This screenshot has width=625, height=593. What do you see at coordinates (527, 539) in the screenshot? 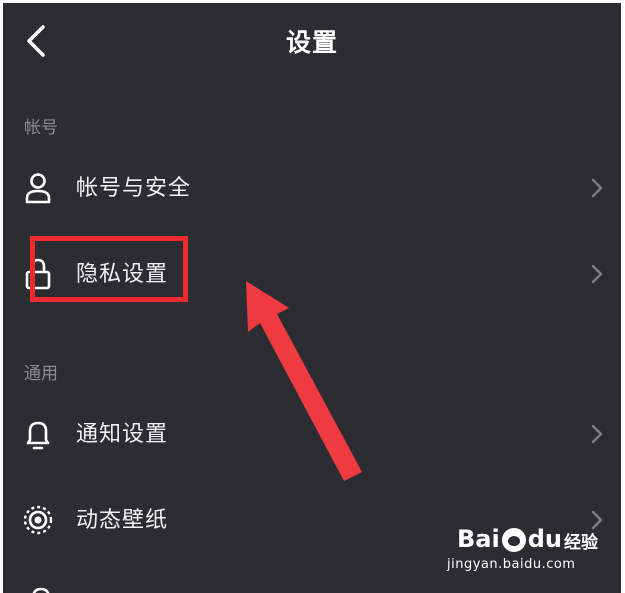
I see `watermark-logo: Bai du 经验` at bounding box center [527, 539].